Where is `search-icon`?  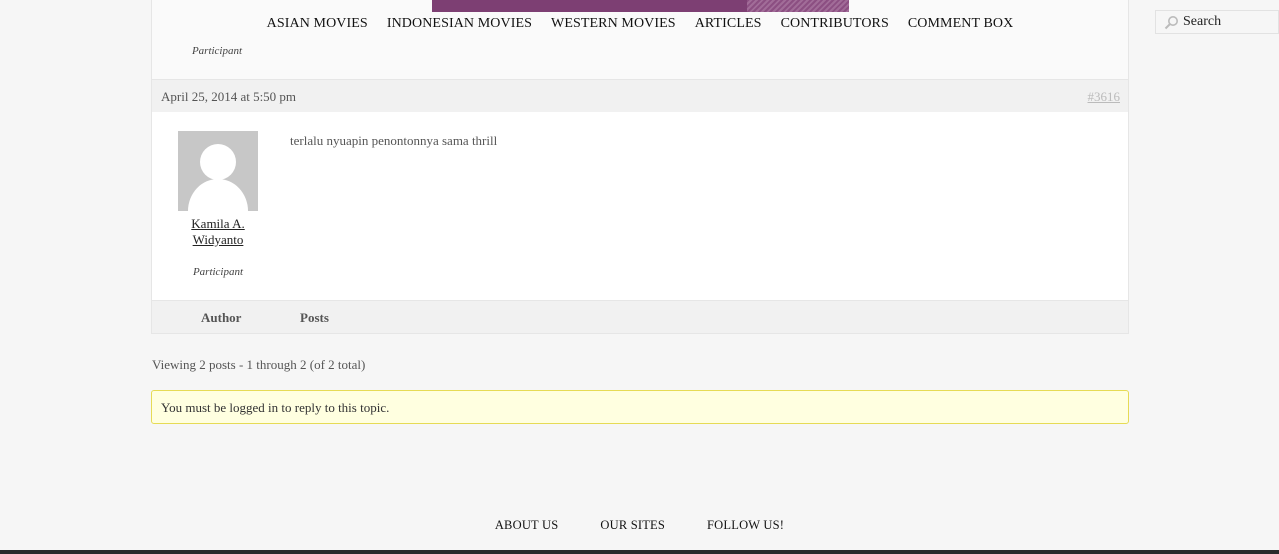
search-icon is located at coordinates (1171, 22).